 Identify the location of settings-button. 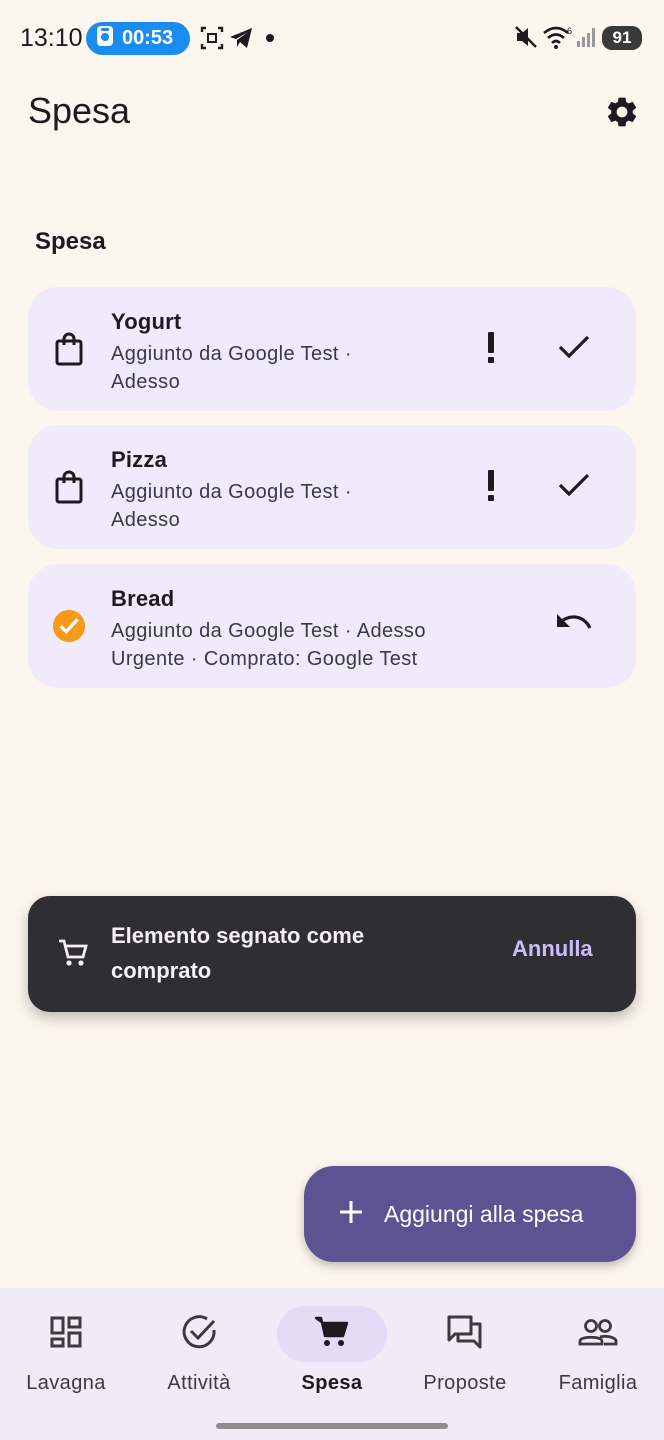
(622, 114).